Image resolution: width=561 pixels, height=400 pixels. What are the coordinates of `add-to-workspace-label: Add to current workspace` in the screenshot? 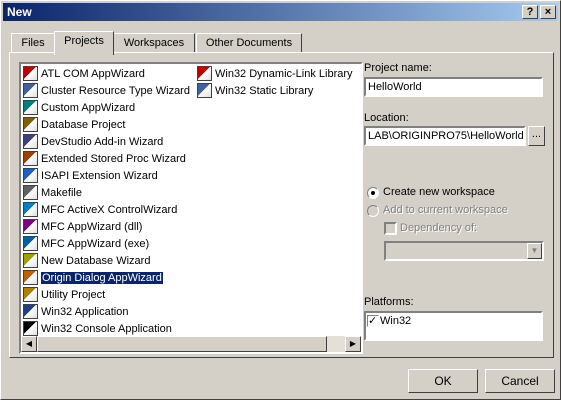 It's located at (445, 210).